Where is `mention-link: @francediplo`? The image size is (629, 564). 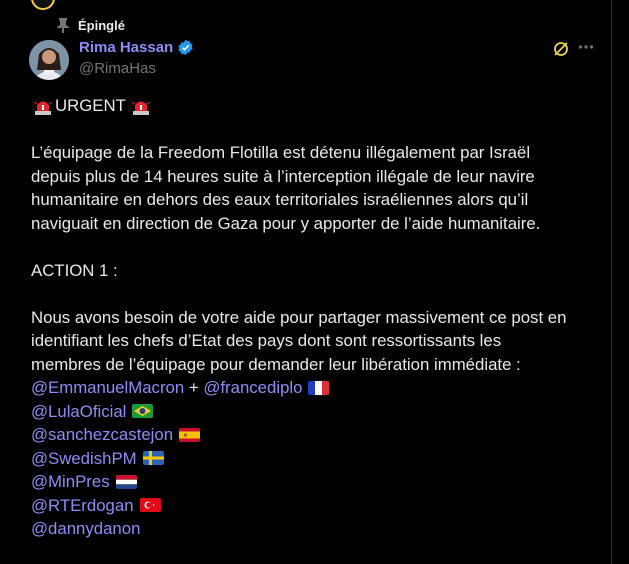
mention-link: @francediplo is located at coordinates (252, 388).